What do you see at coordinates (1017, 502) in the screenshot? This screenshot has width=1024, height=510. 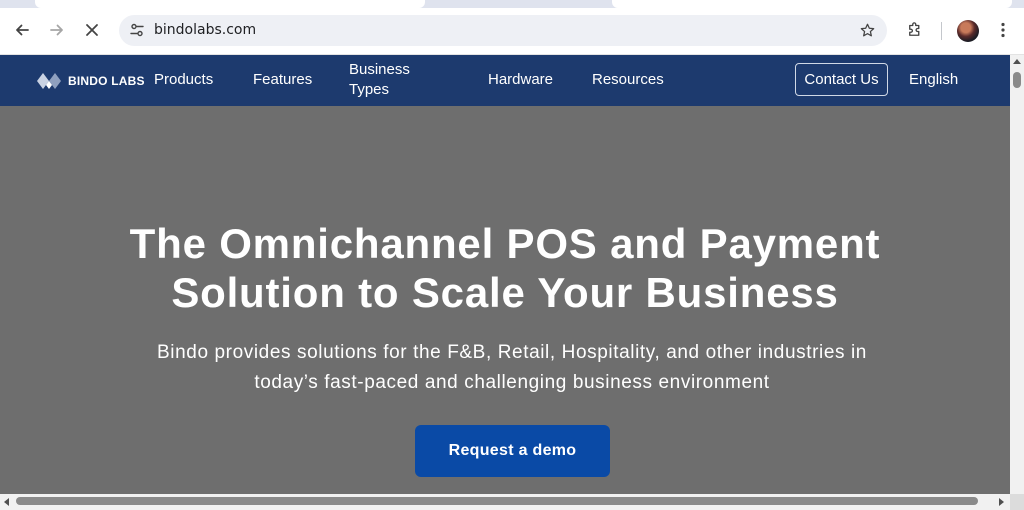 I see `scrollbar-corner` at bounding box center [1017, 502].